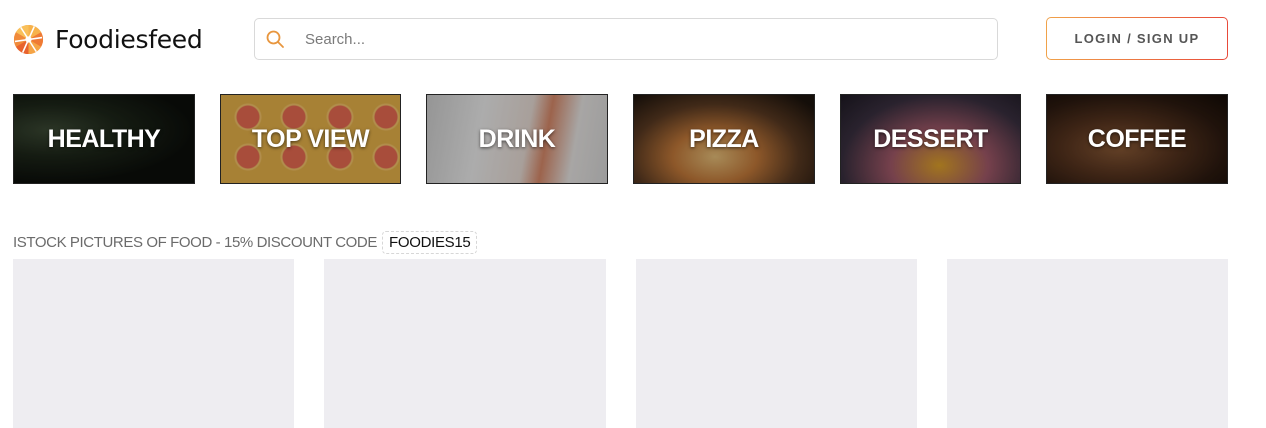 Image resolution: width=1266 pixels, height=428 pixels. I want to click on category-top-view: TOP VIEW, so click(310, 139).